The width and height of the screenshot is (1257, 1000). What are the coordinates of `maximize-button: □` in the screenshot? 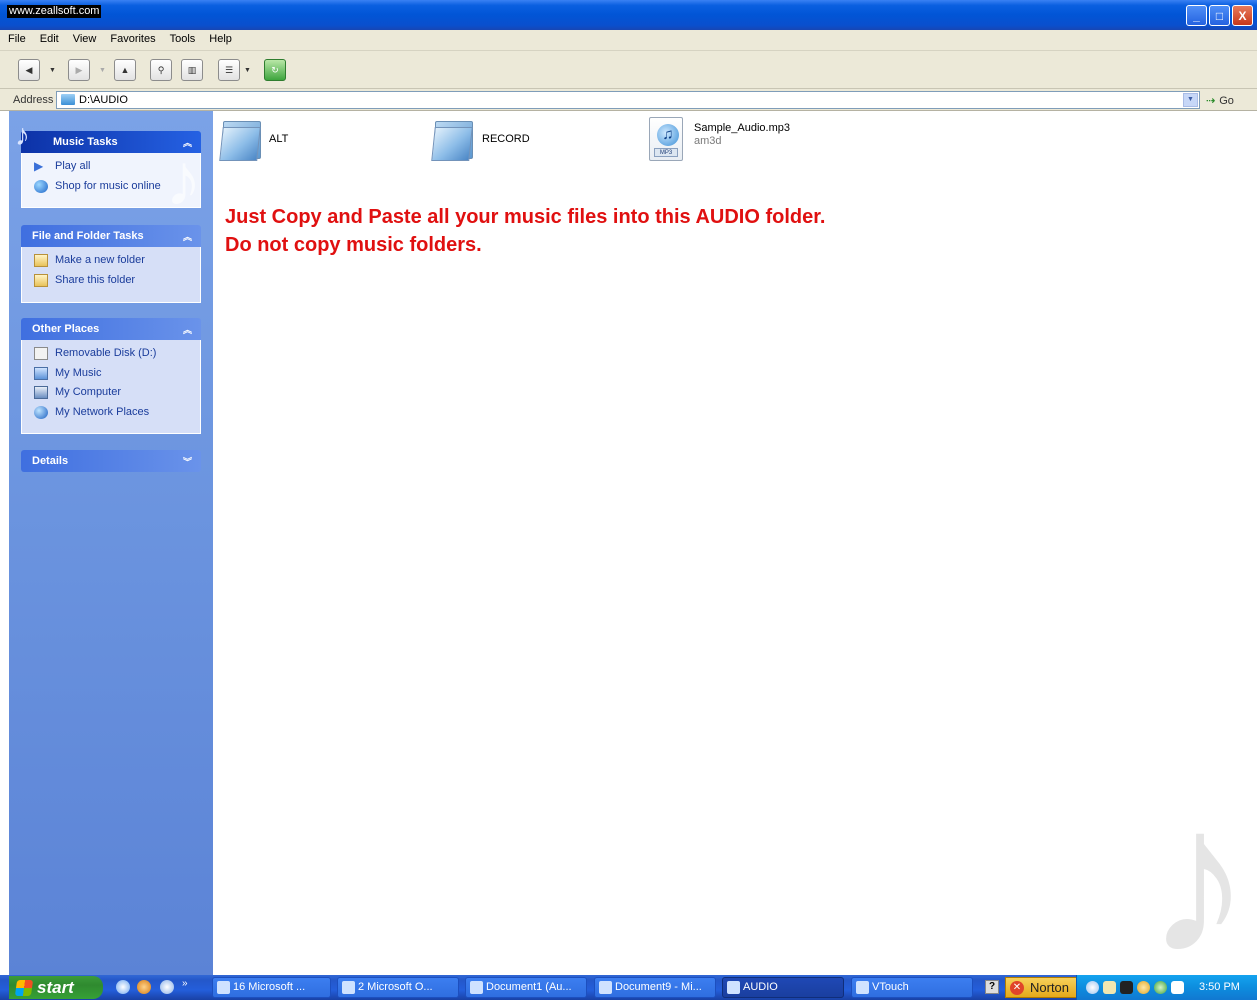 It's located at (1219, 15).